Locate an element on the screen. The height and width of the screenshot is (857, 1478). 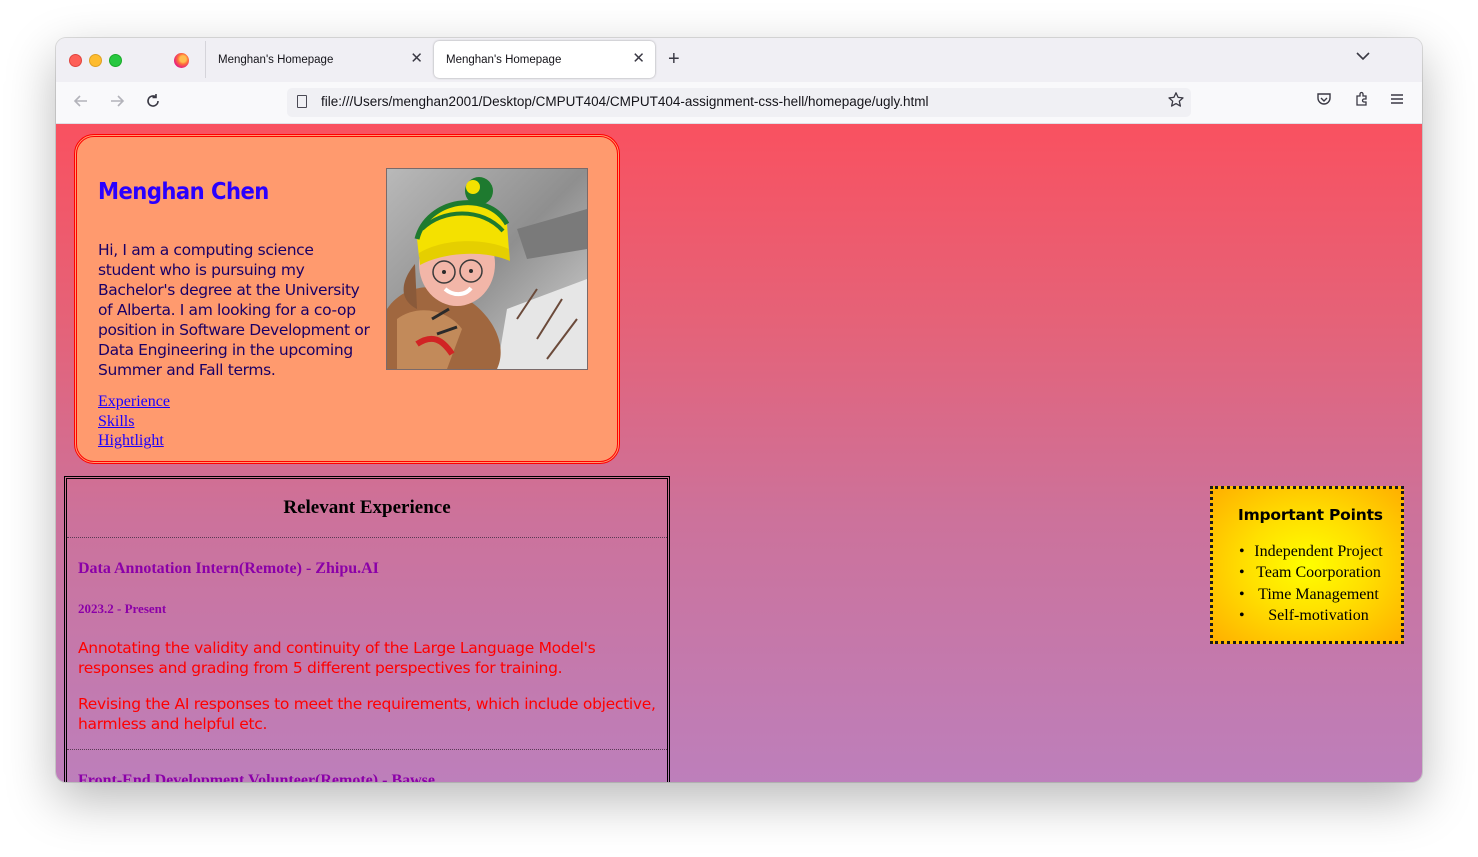
window-zoom-button is located at coordinates (115, 60).